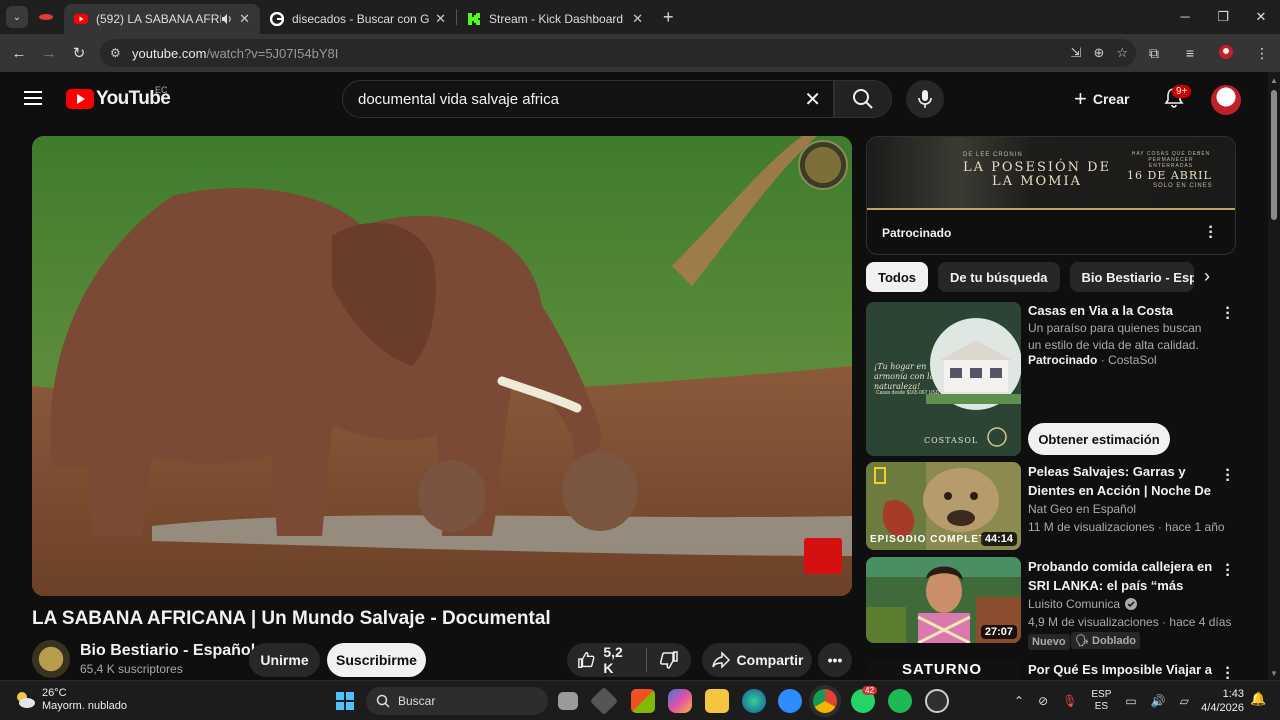 Image resolution: width=1280 pixels, height=720 pixels. What do you see at coordinates (581, 99) in the screenshot?
I see `search-query: documental vida salvaje africa` at bounding box center [581, 99].